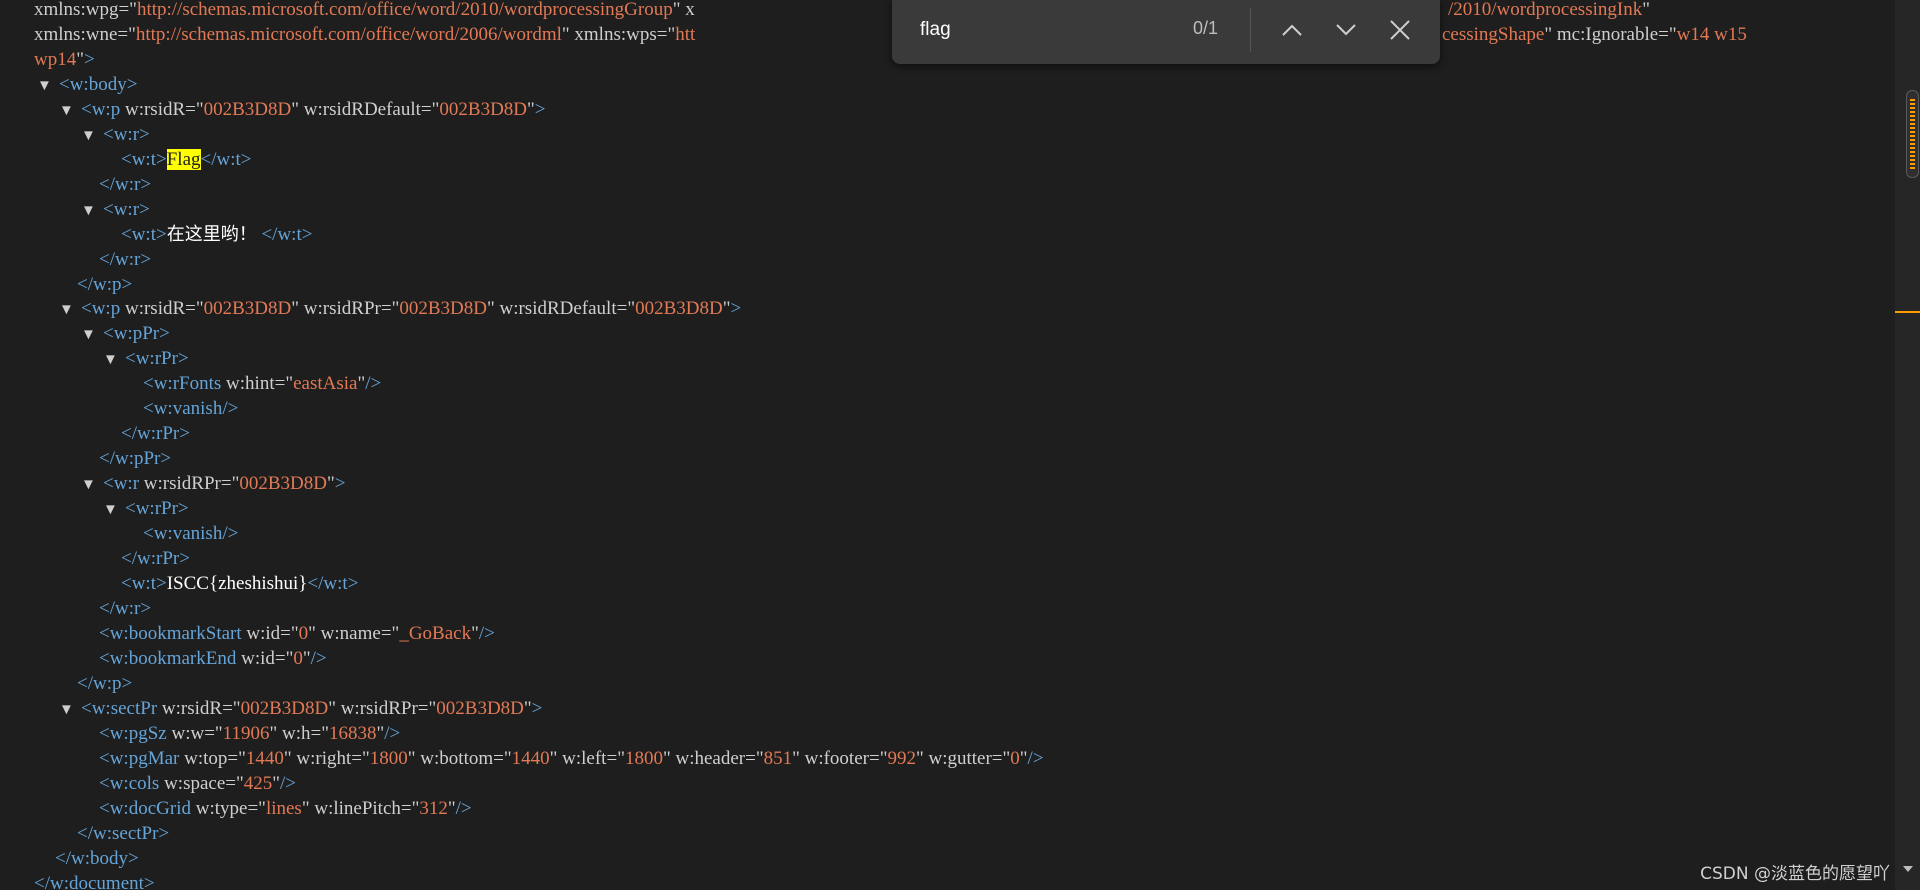 This screenshot has height=890, width=1920. Describe the element at coordinates (1250, 30) in the screenshot. I see `divider` at that location.